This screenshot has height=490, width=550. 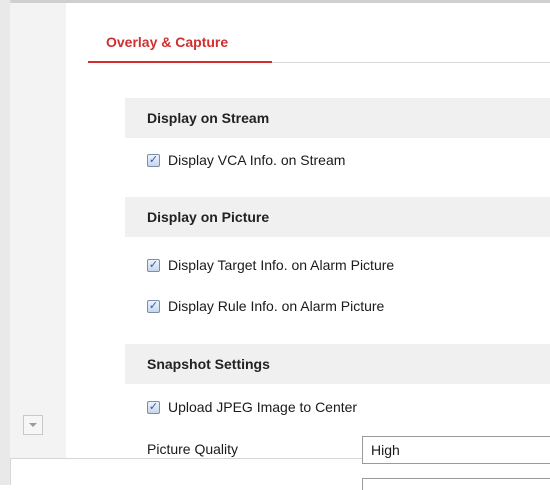 I want to click on display-rule-info-checkbox: ✓, so click(x=153, y=306).